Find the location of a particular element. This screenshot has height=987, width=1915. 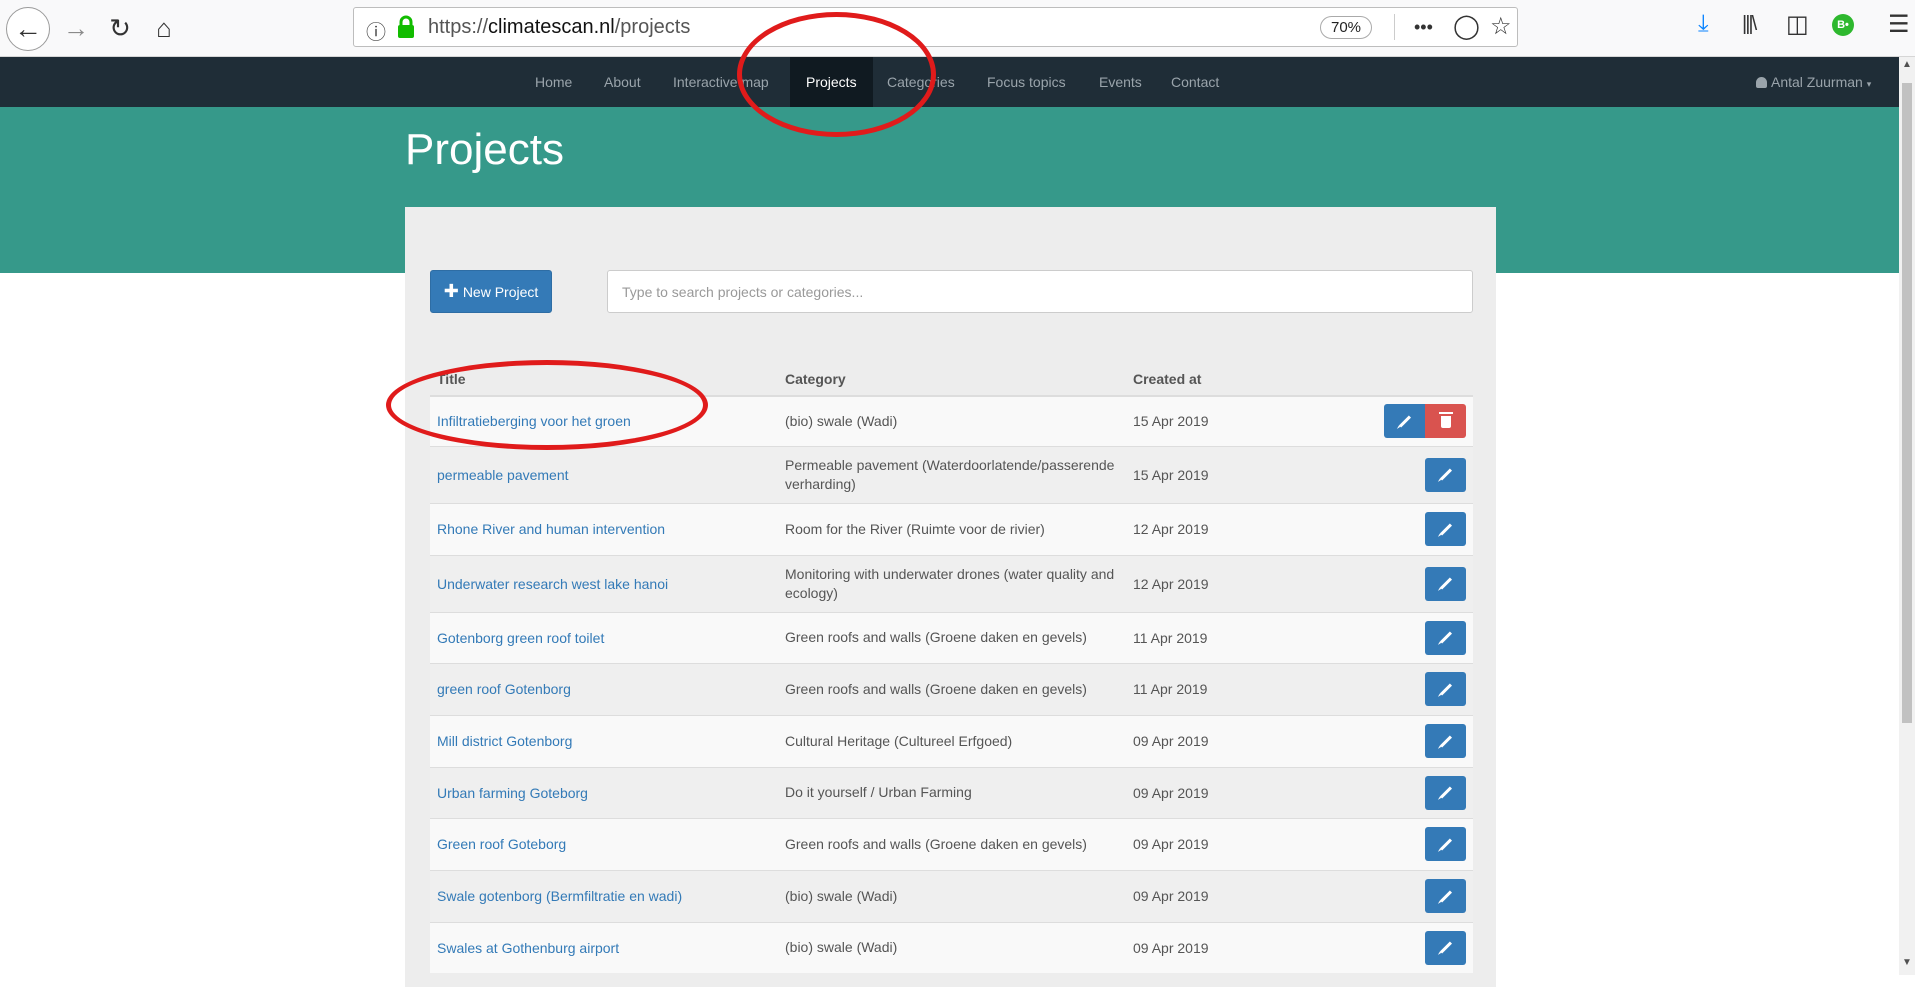

library-icon: |||\ is located at coordinates (1749, 24).